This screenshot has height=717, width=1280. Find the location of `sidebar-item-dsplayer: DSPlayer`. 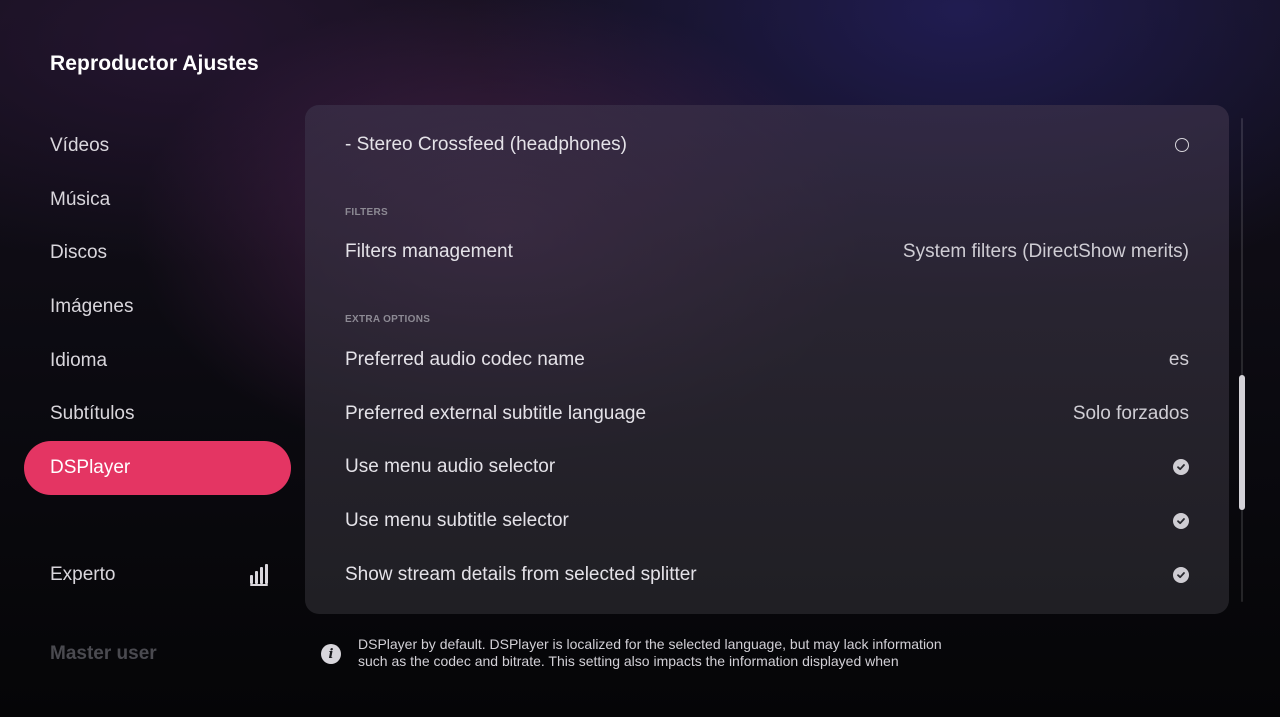

sidebar-item-dsplayer: DSPlayer is located at coordinates (157, 468).